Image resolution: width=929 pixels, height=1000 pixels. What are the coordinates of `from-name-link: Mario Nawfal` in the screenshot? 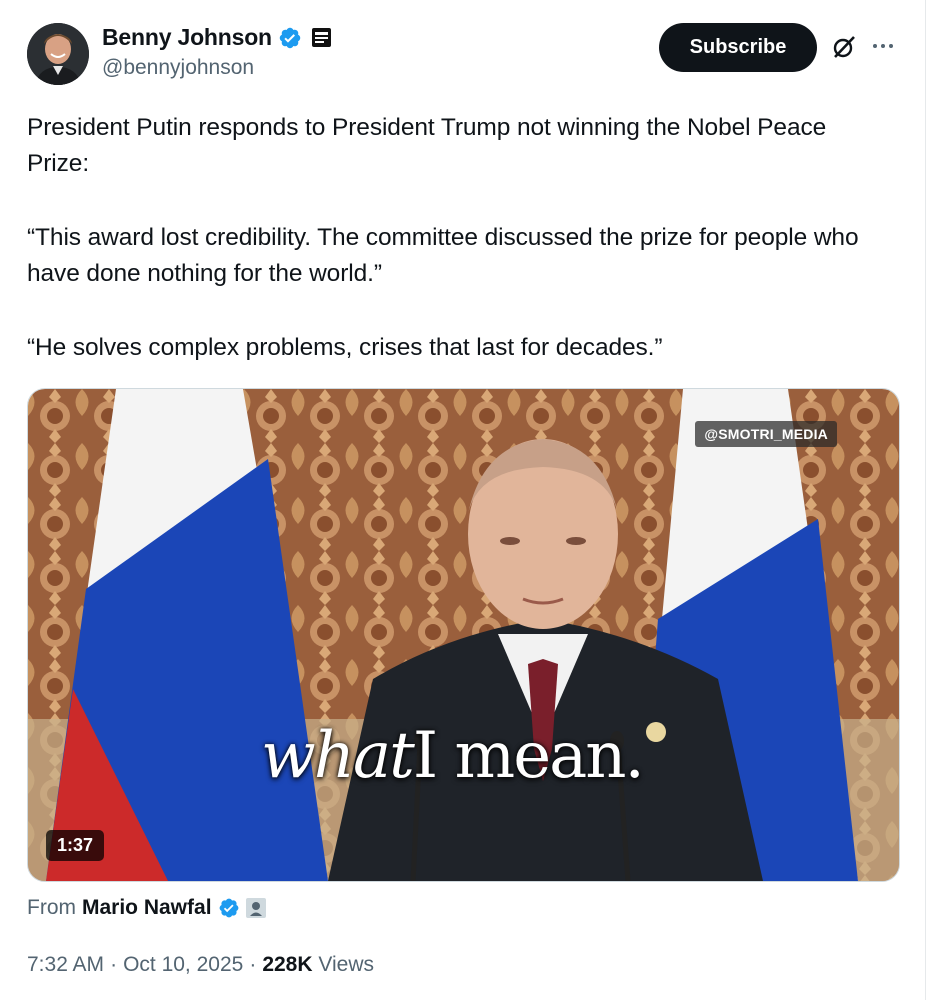 It's located at (147, 908).